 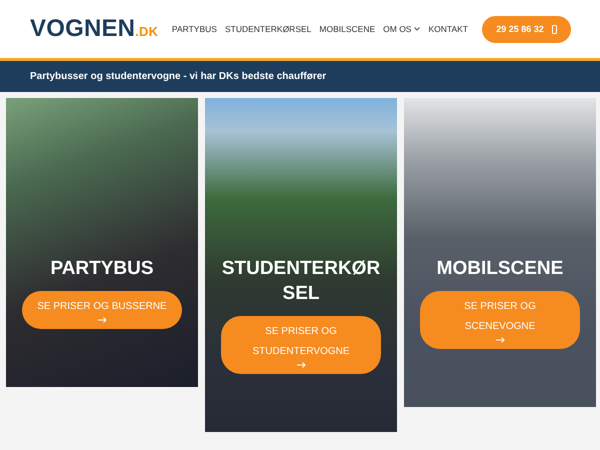 What do you see at coordinates (554, 29) in the screenshot?
I see `mobile-phone-icon` at bounding box center [554, 29].